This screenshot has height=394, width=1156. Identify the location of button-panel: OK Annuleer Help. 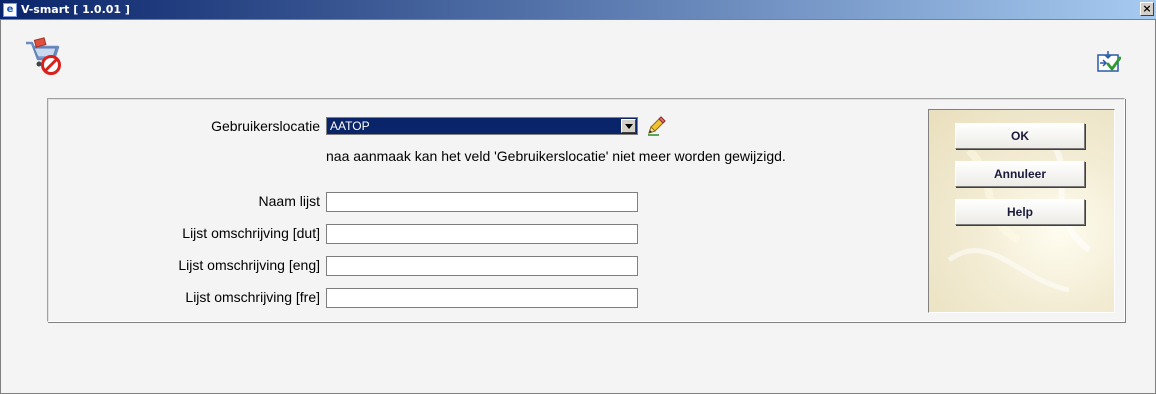
(1021, 211).